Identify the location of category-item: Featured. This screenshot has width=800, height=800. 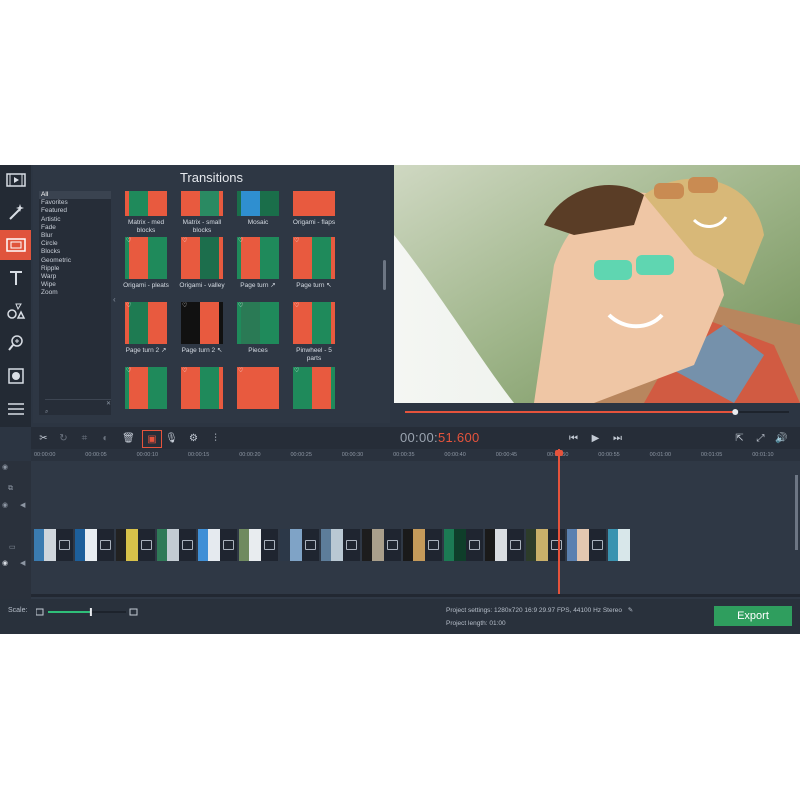
(75, 211).